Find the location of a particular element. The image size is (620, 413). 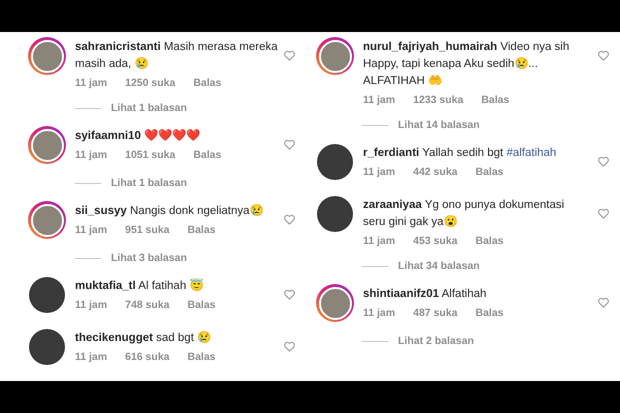

view-replies-link: Lihat 3 balasan is located at coordinates (149, 258).